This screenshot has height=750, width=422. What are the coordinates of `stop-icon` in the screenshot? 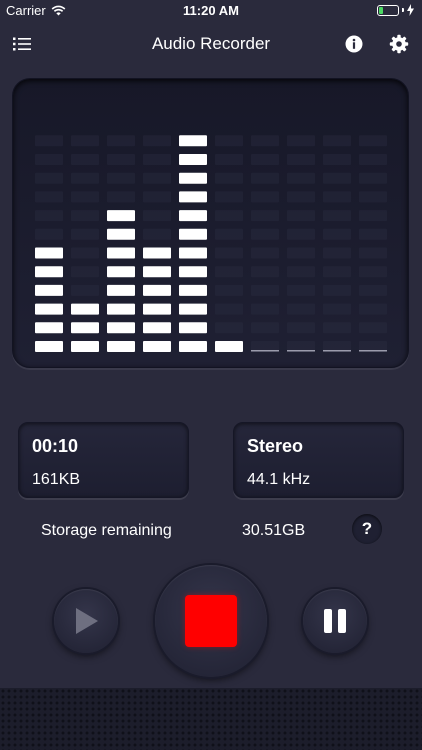 It's located at (211, 621).